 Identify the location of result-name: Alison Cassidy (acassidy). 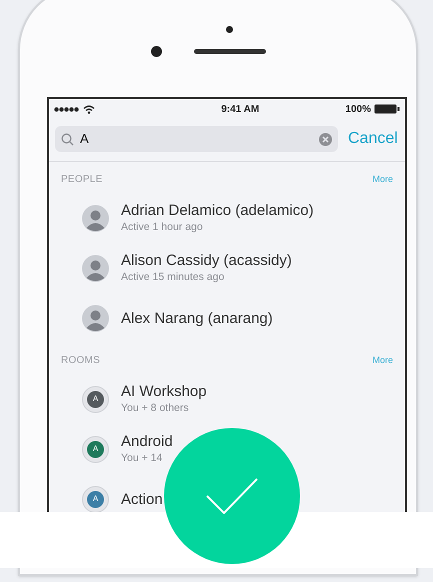
(206, 260).